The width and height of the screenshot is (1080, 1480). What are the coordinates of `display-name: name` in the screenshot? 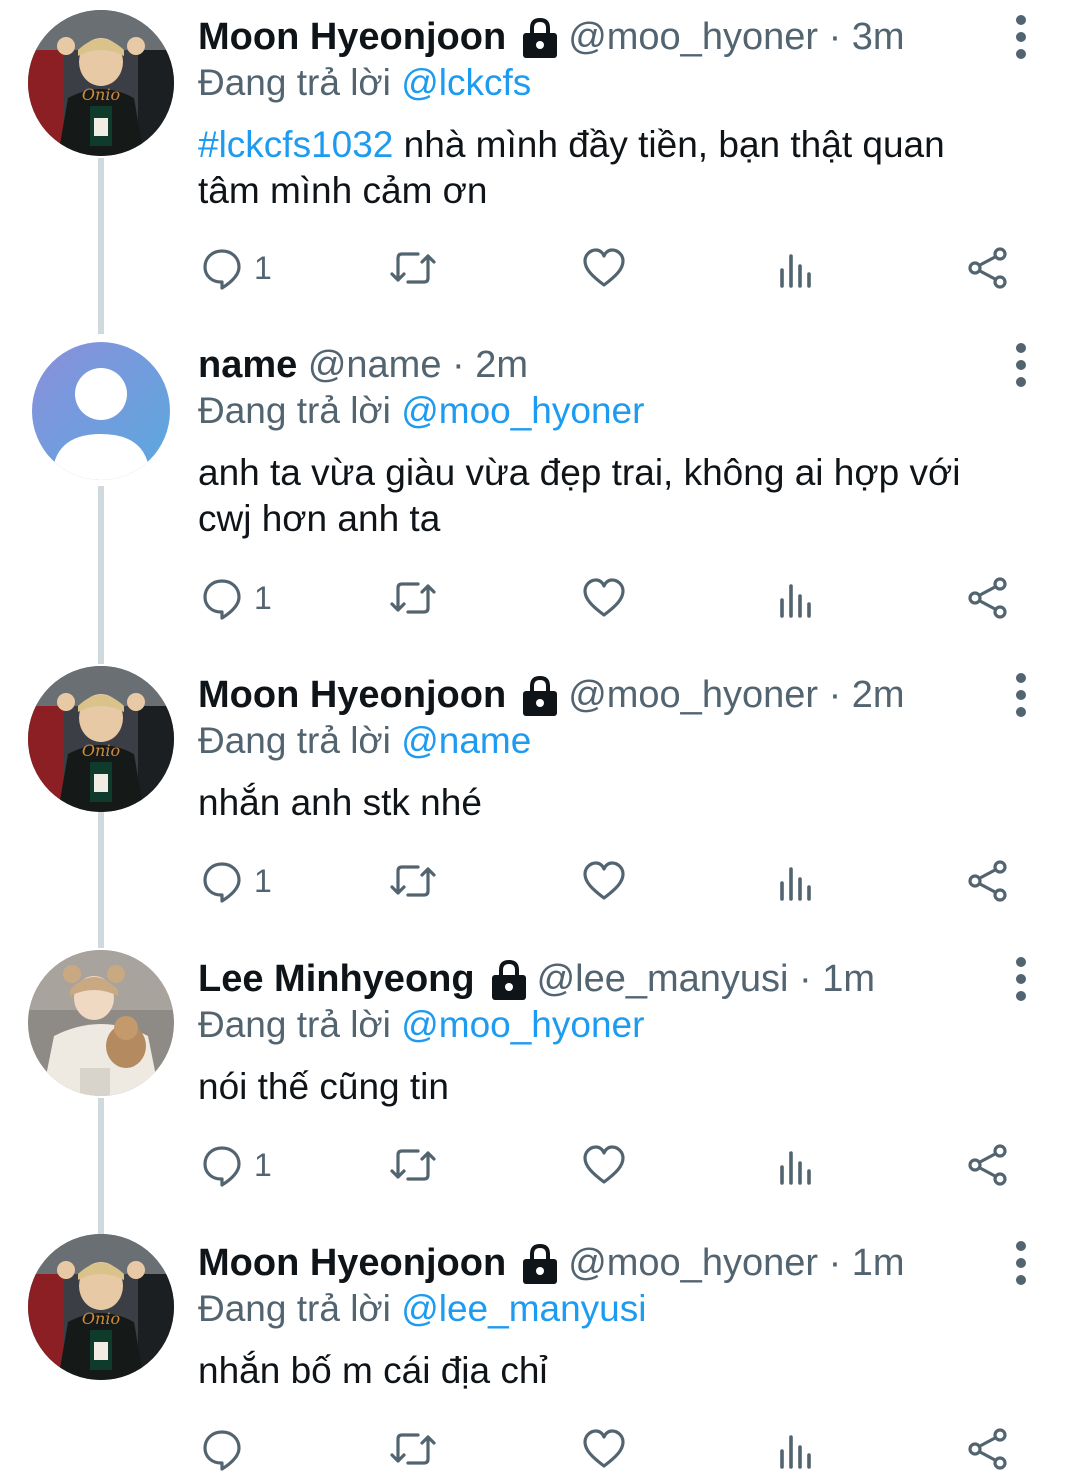 It's located at (247, 365).